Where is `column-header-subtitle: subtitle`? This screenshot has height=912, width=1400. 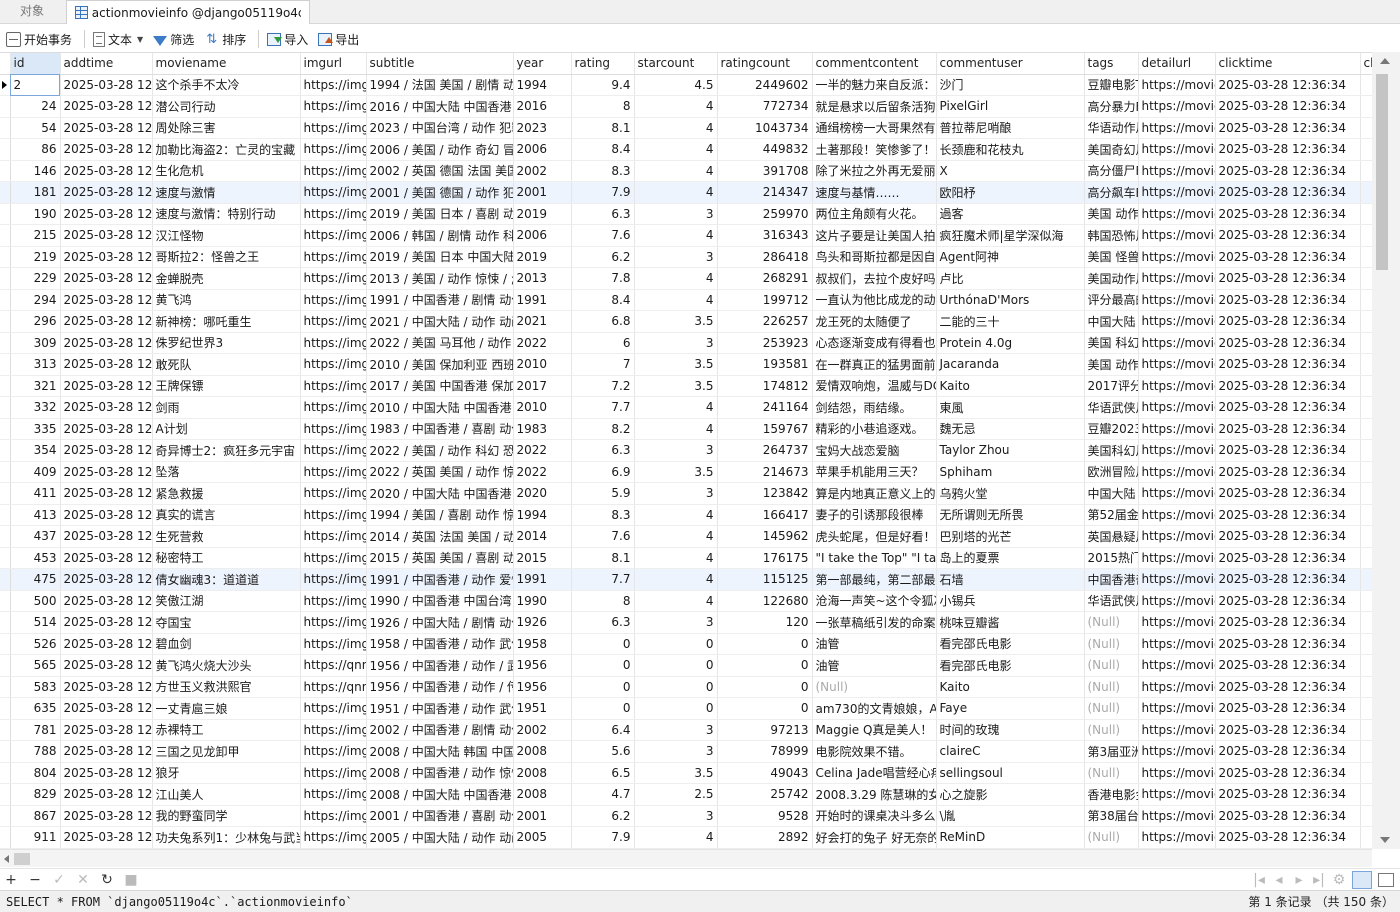 column-header-subtitle: subtitle is located at coordinates (440, 64).